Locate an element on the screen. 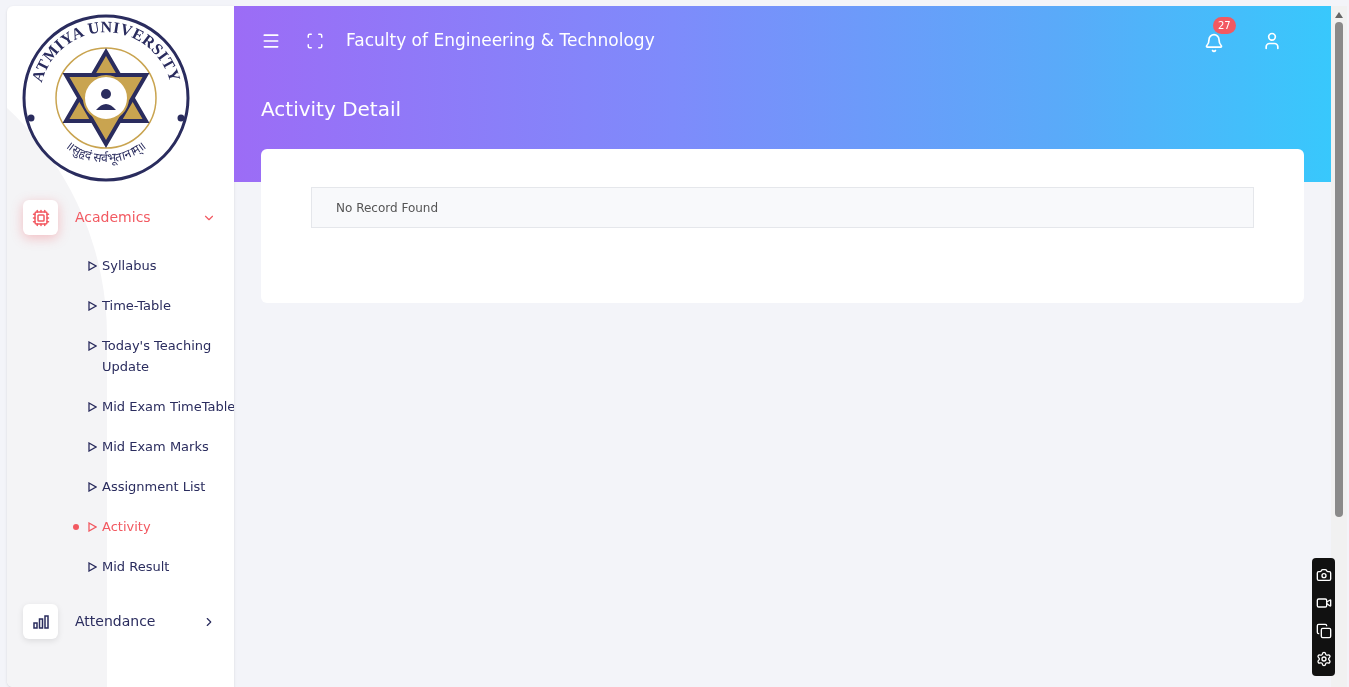 The height and width of the screenshot is (687, 1349). video-camera-icon is located at coordinates (1323, 603).